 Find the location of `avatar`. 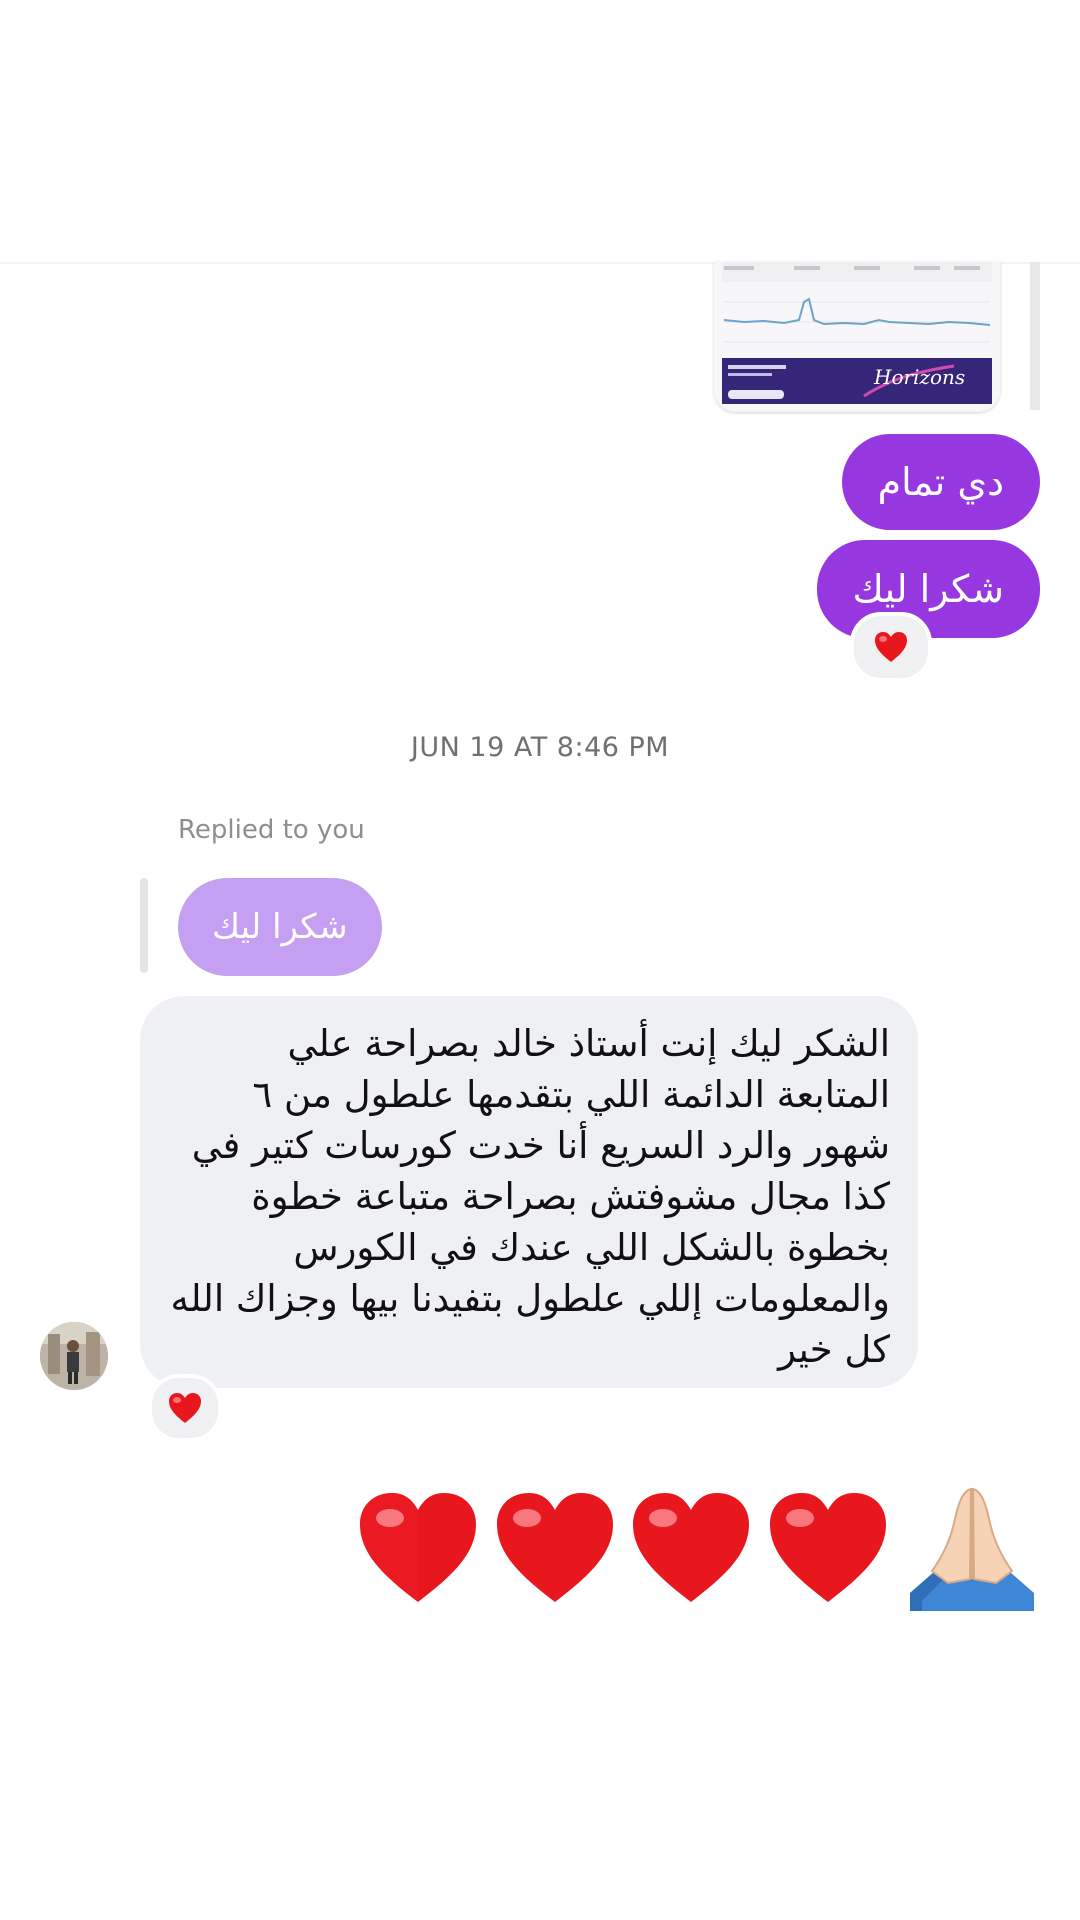

avatar is located at coordinates (74, 1356).